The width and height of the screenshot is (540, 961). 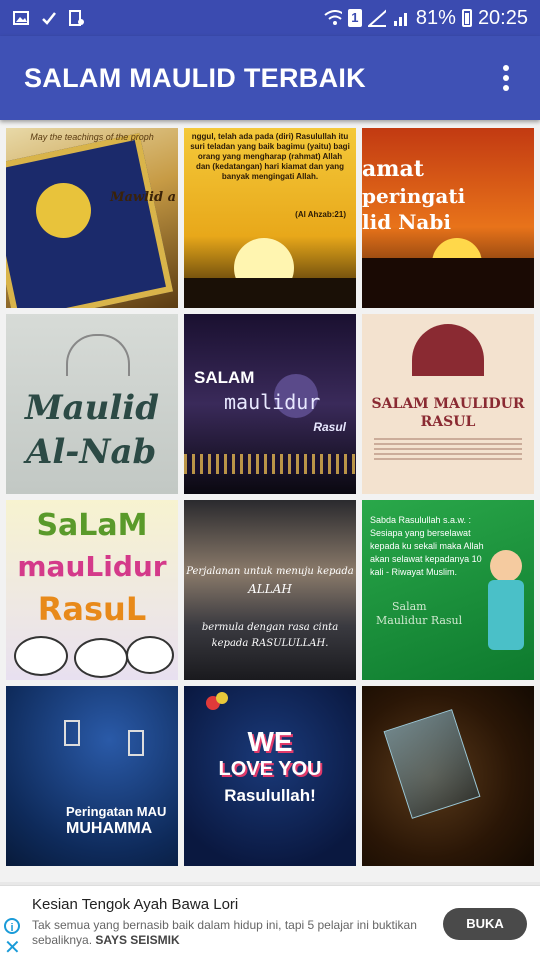 I want to click on image-tile-1: May the teachings of the proph Mawlid a, so click(x=92, y=218).